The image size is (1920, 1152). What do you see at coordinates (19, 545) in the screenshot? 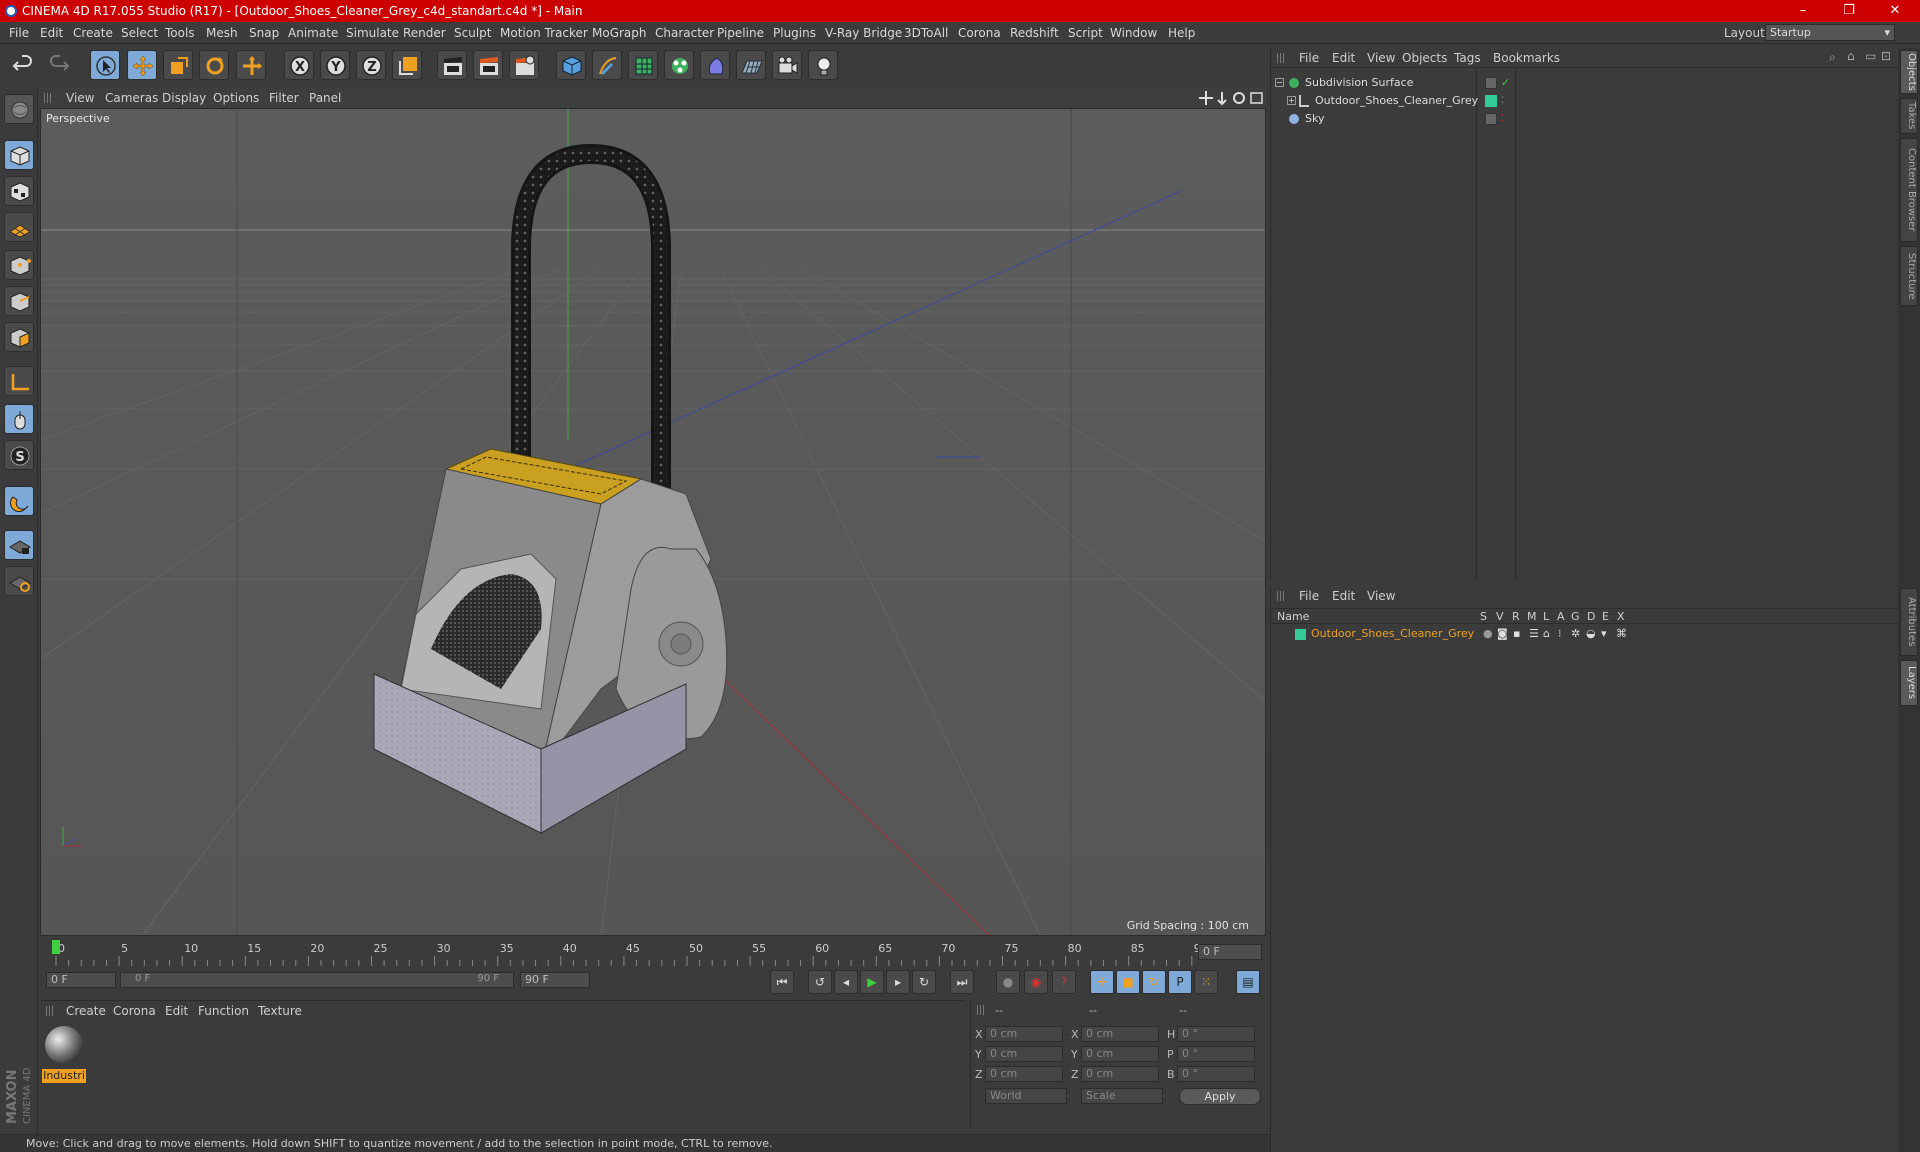
I see `lock-workplane-button` at bounding box center [19, 545].